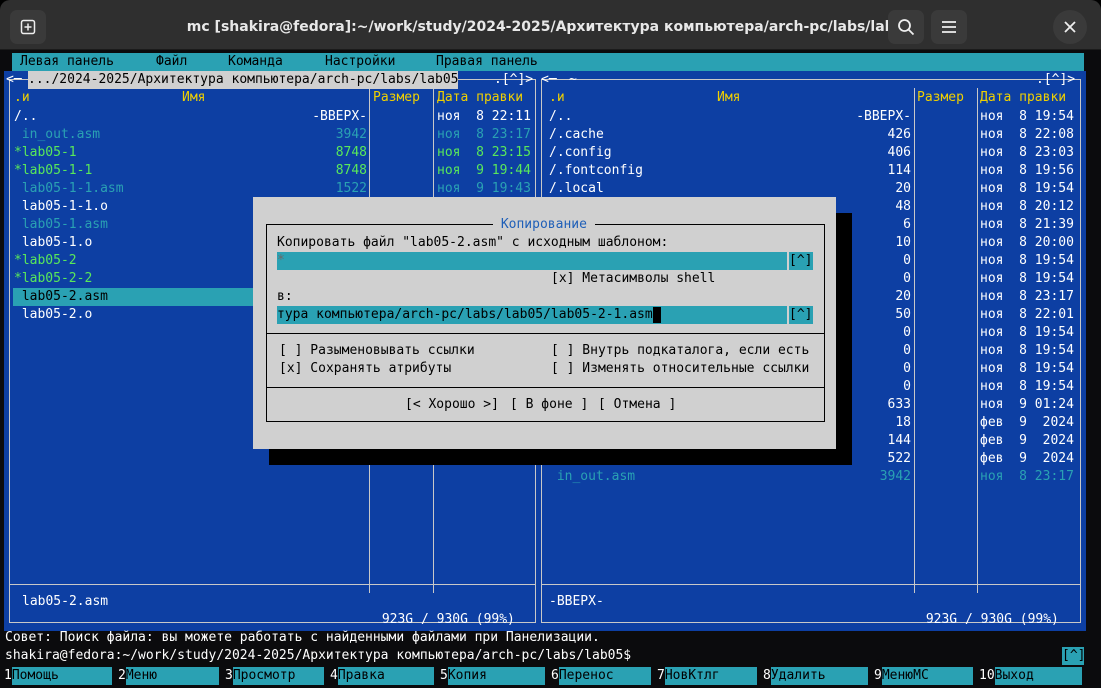  I want to click on hamburger-icon, so click(949, 27).